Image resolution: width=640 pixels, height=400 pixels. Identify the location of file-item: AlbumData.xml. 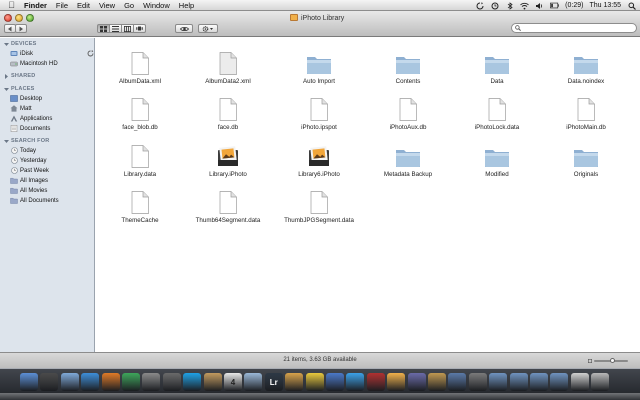
(140, 68).